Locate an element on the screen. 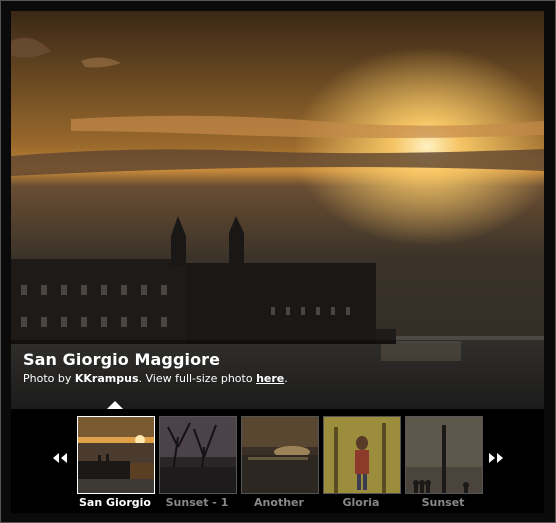  thumbnail-another is located at coordinates (280, 455).